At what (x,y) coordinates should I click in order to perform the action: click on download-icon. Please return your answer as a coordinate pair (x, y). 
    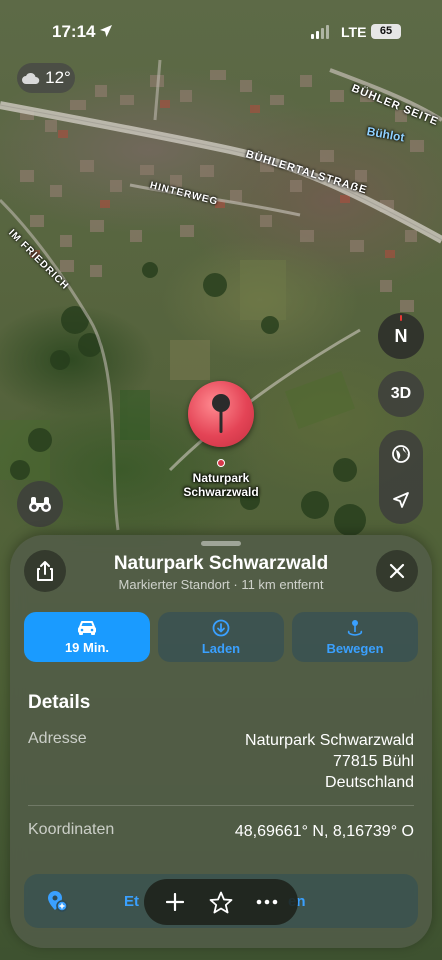
    Looking at the image, I should click on (221, 627).